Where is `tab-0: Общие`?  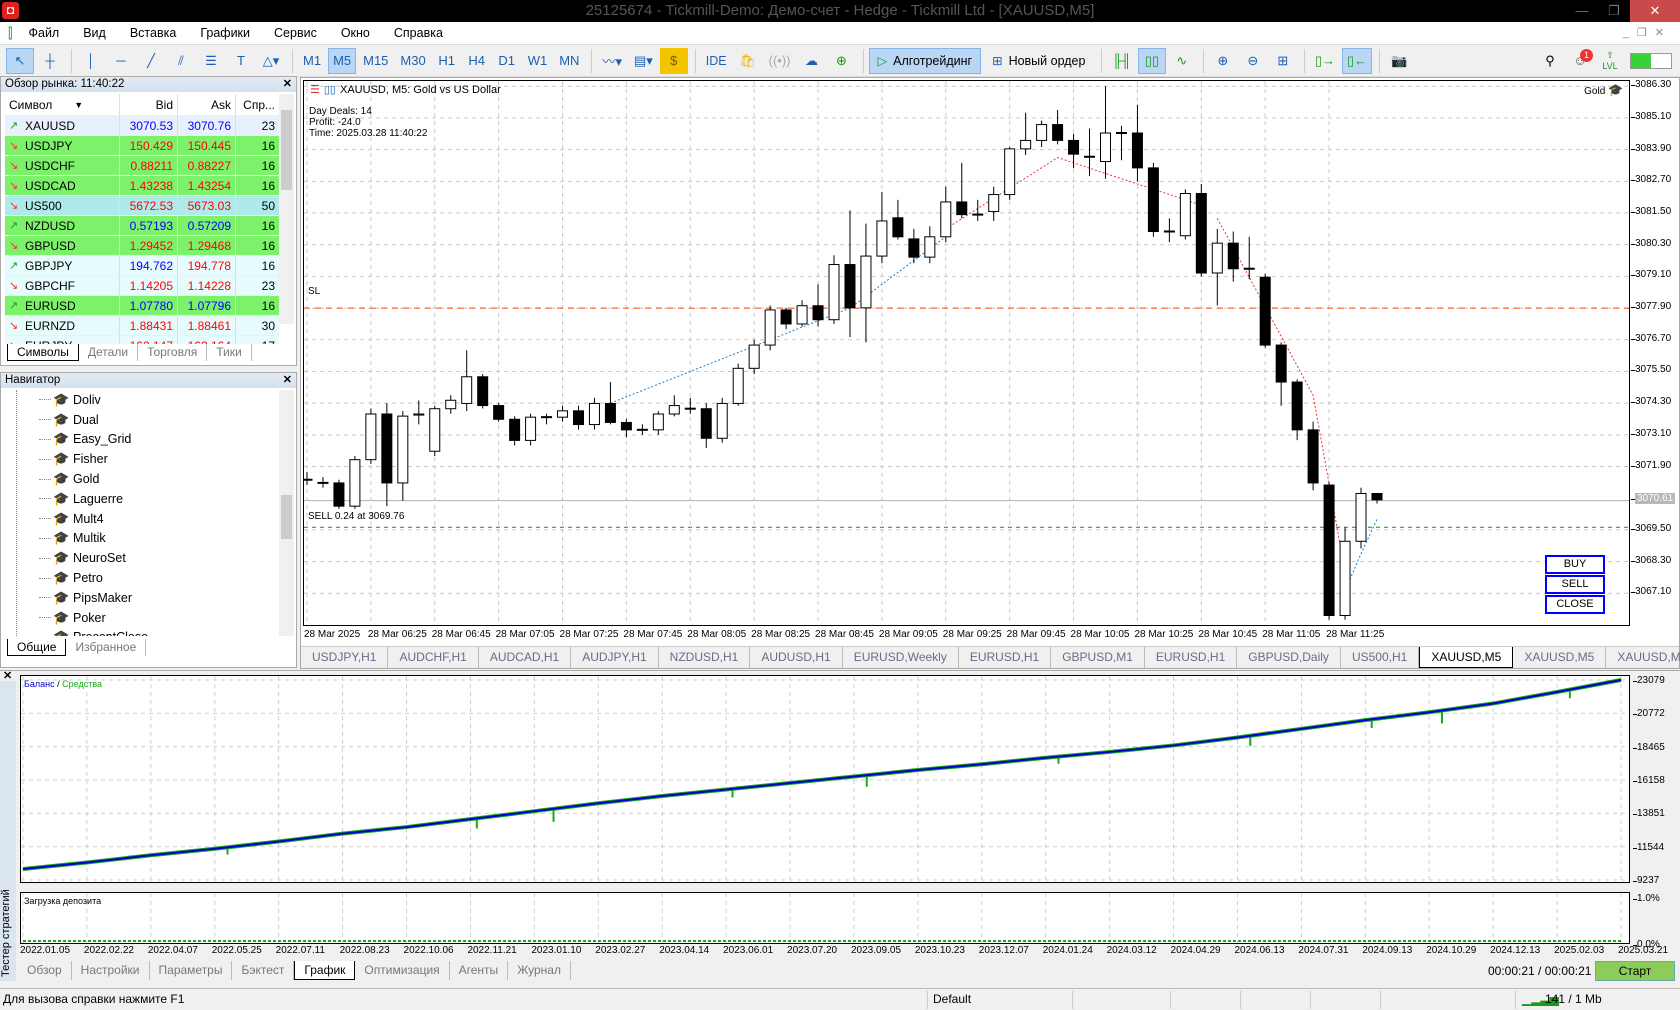
tab-0: Общие is located at coordinates (37, 647).